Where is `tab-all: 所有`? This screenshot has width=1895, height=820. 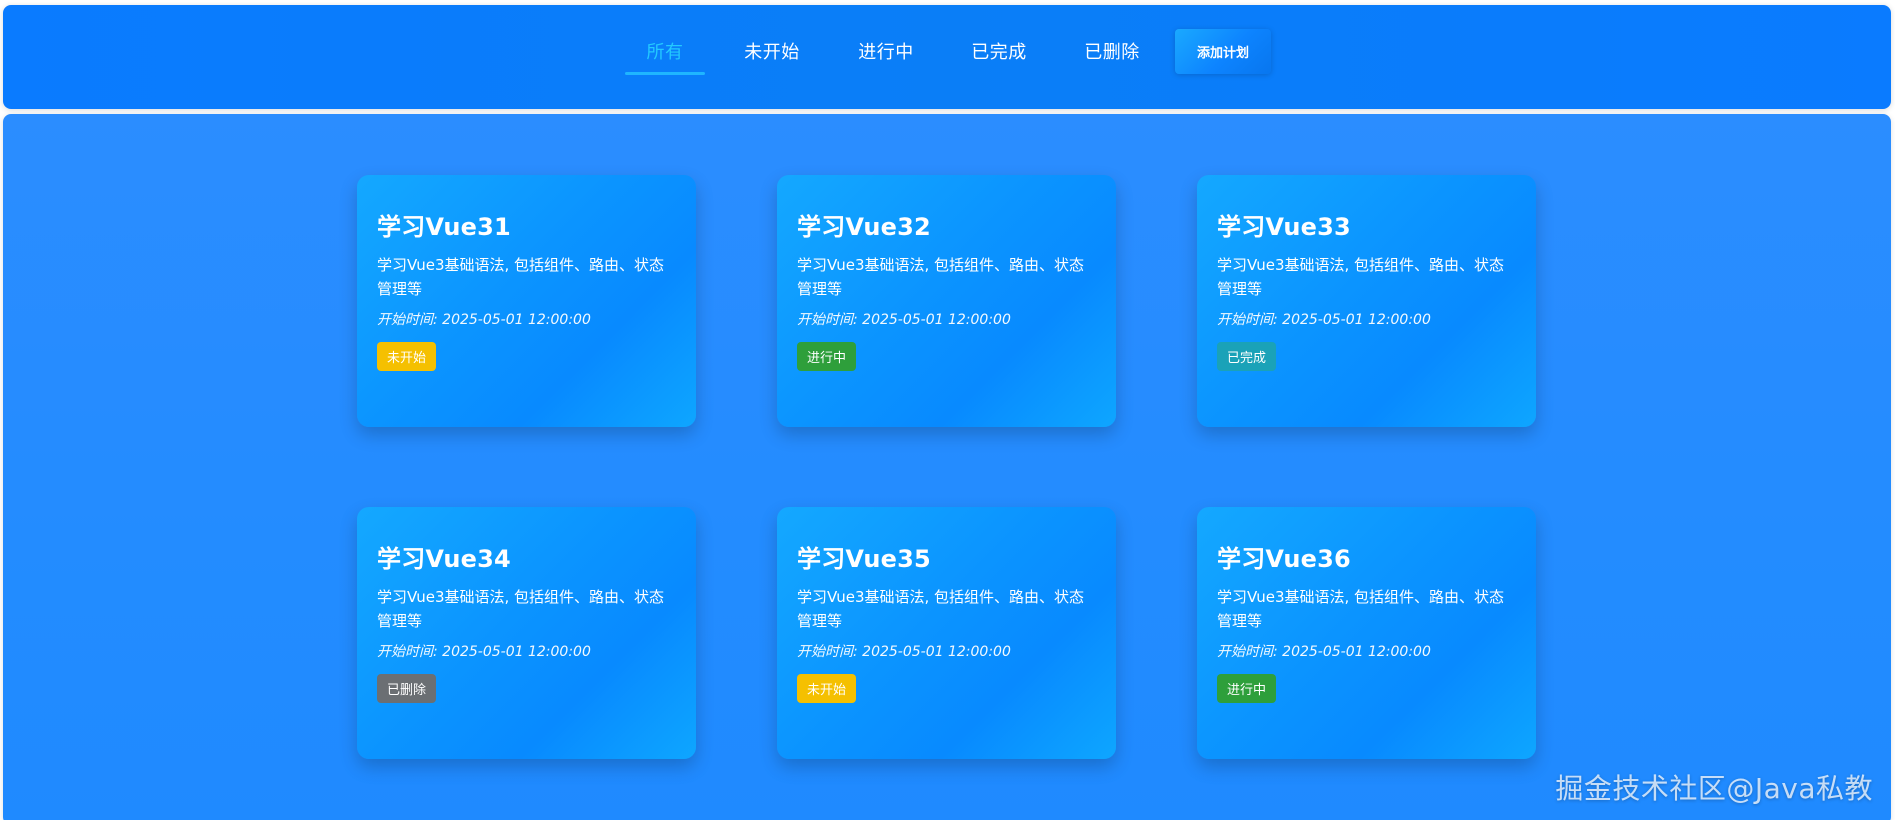 tab-all: 所有 is located at coordinates (665, 53).